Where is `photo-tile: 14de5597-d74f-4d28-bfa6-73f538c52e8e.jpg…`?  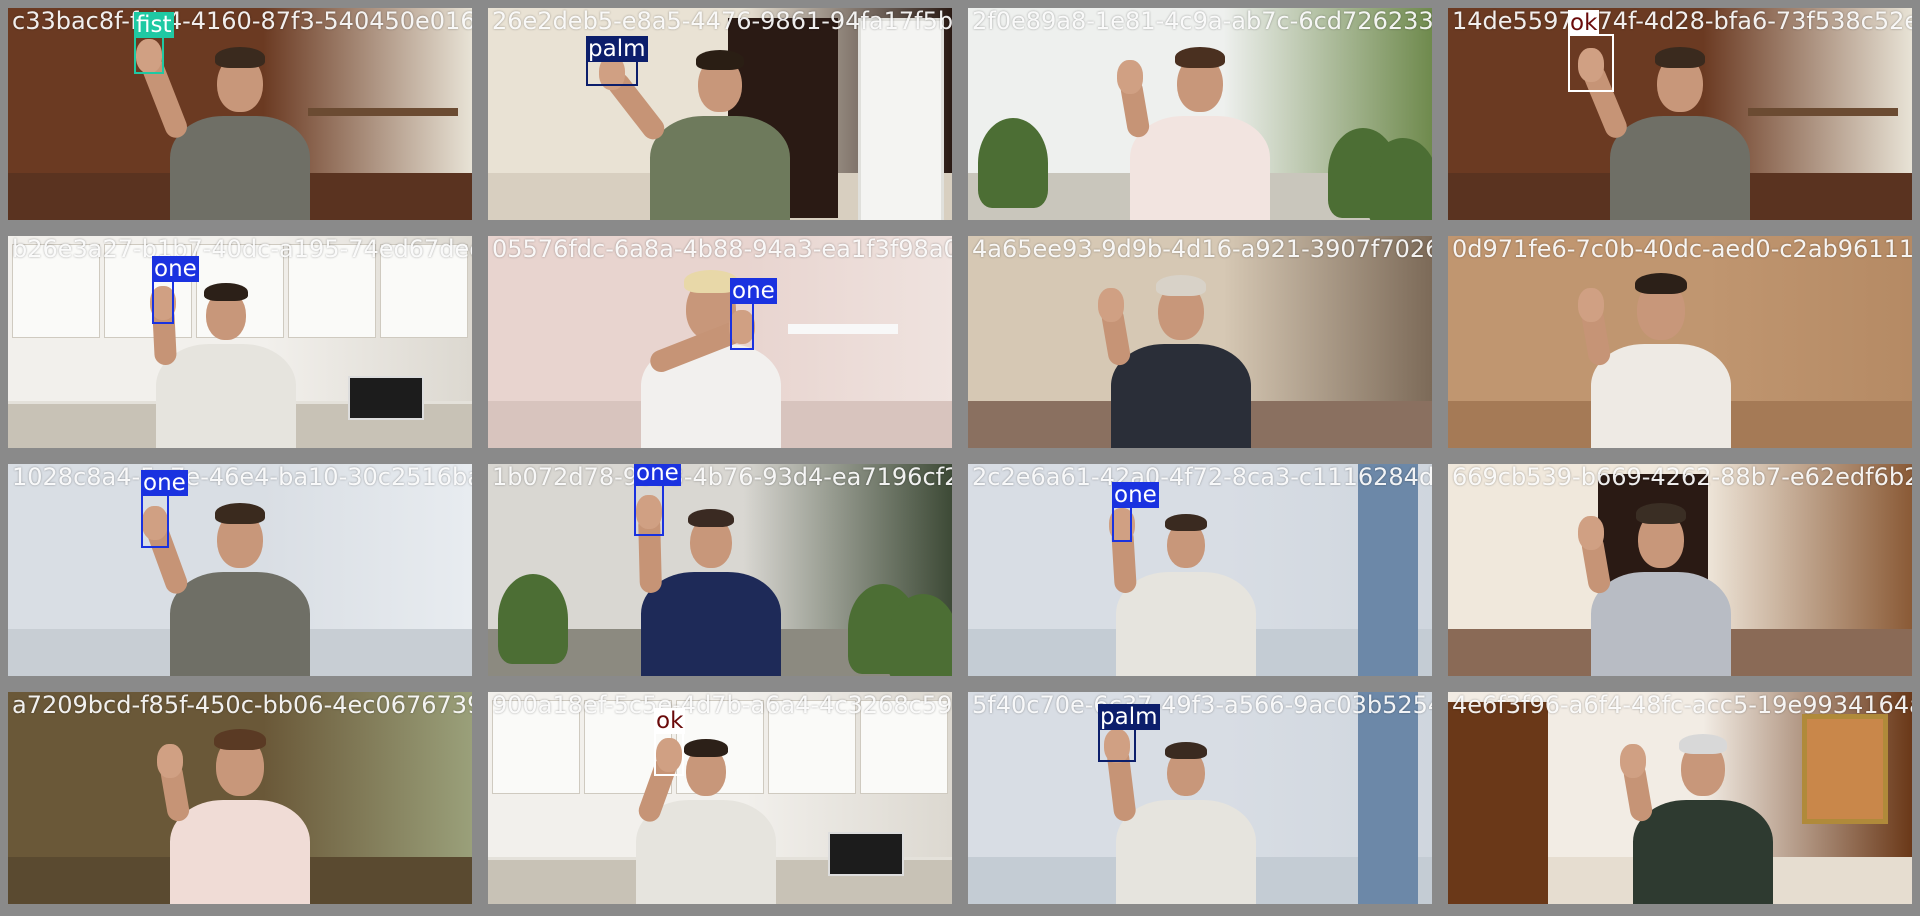
photo-tile: 14de5597-d74f-4d28-bfa6-73f538c52e8e.jpg… is located at coordinates (1680, 114).